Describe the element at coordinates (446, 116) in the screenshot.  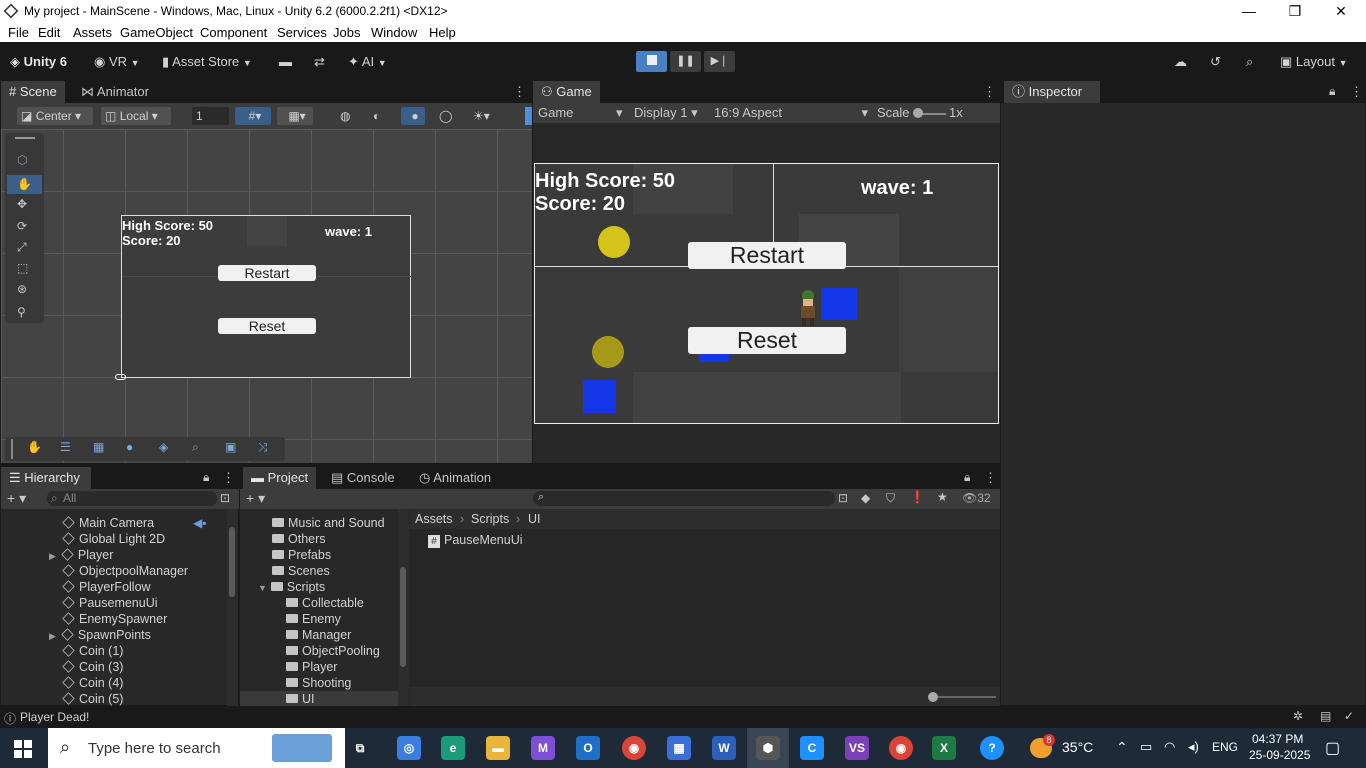
I see `wireframe-icon: ◯` at that location.